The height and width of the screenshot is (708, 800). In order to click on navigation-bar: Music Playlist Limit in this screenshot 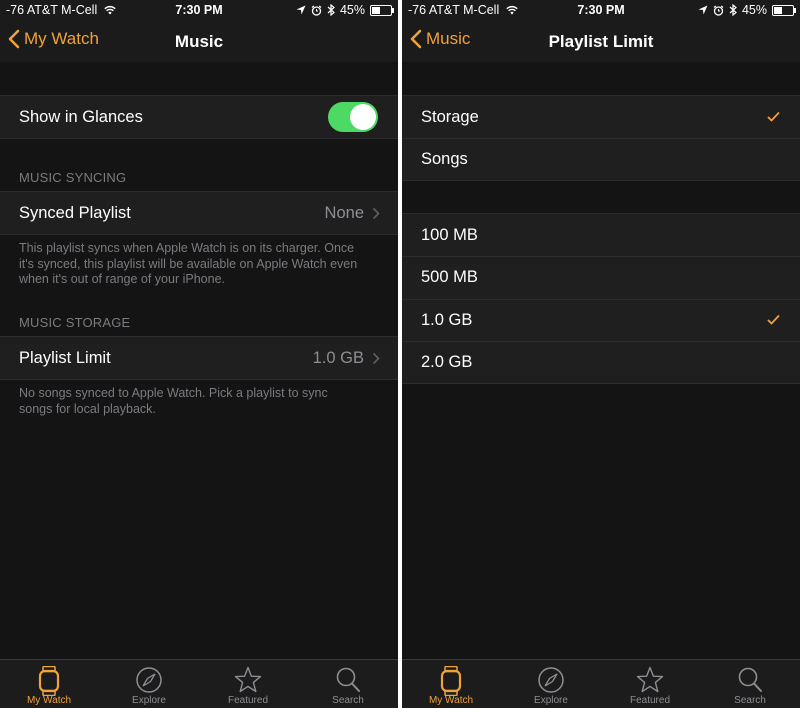, I will do `click(601, 41)`.